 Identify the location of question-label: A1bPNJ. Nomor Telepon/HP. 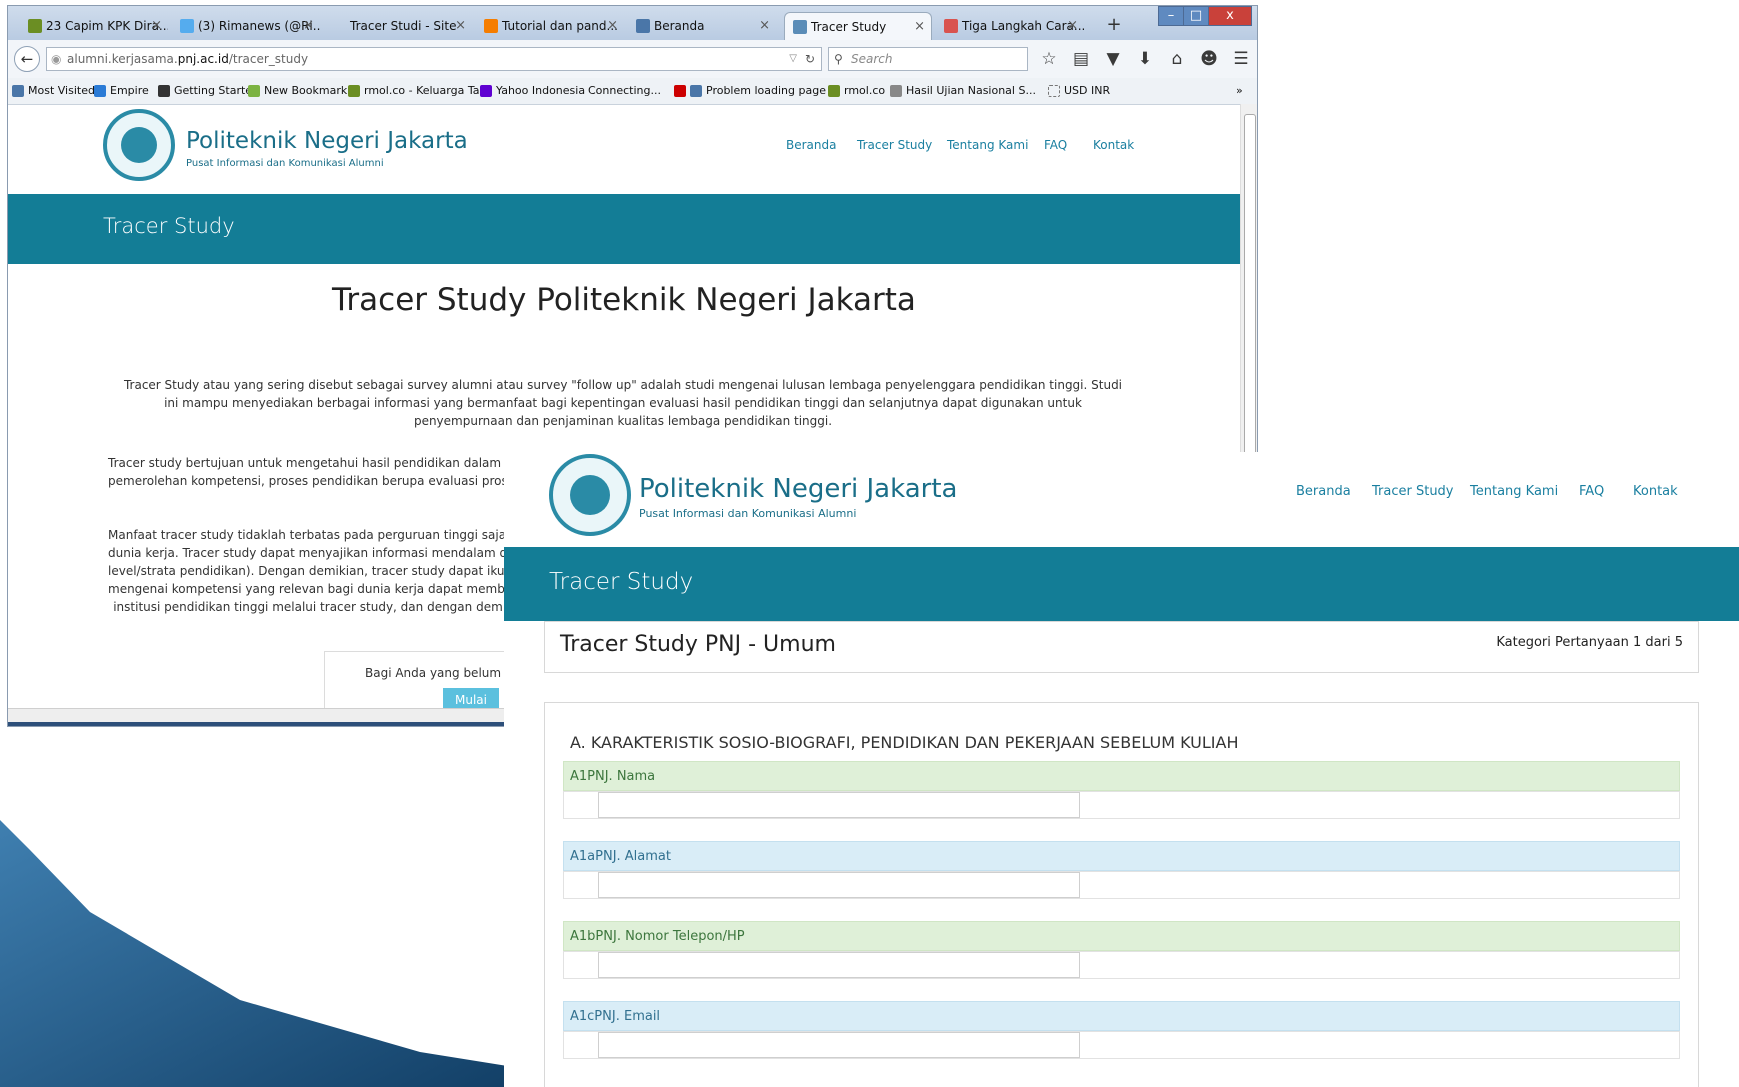
(1121, 936).